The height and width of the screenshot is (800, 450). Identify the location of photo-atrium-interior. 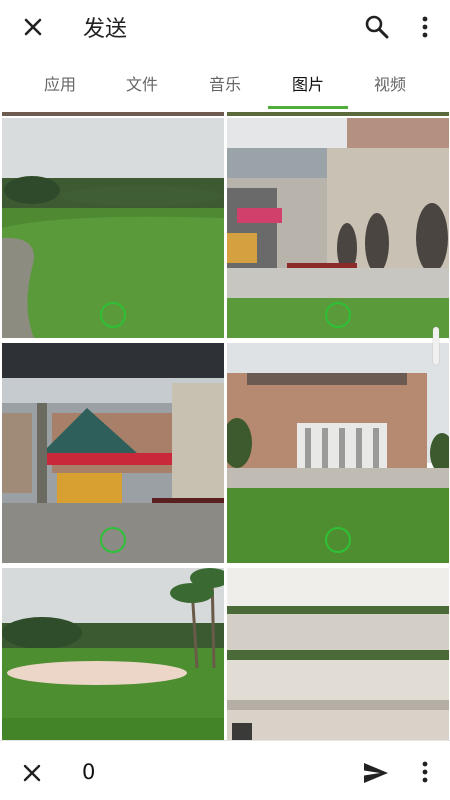
(338, 654).